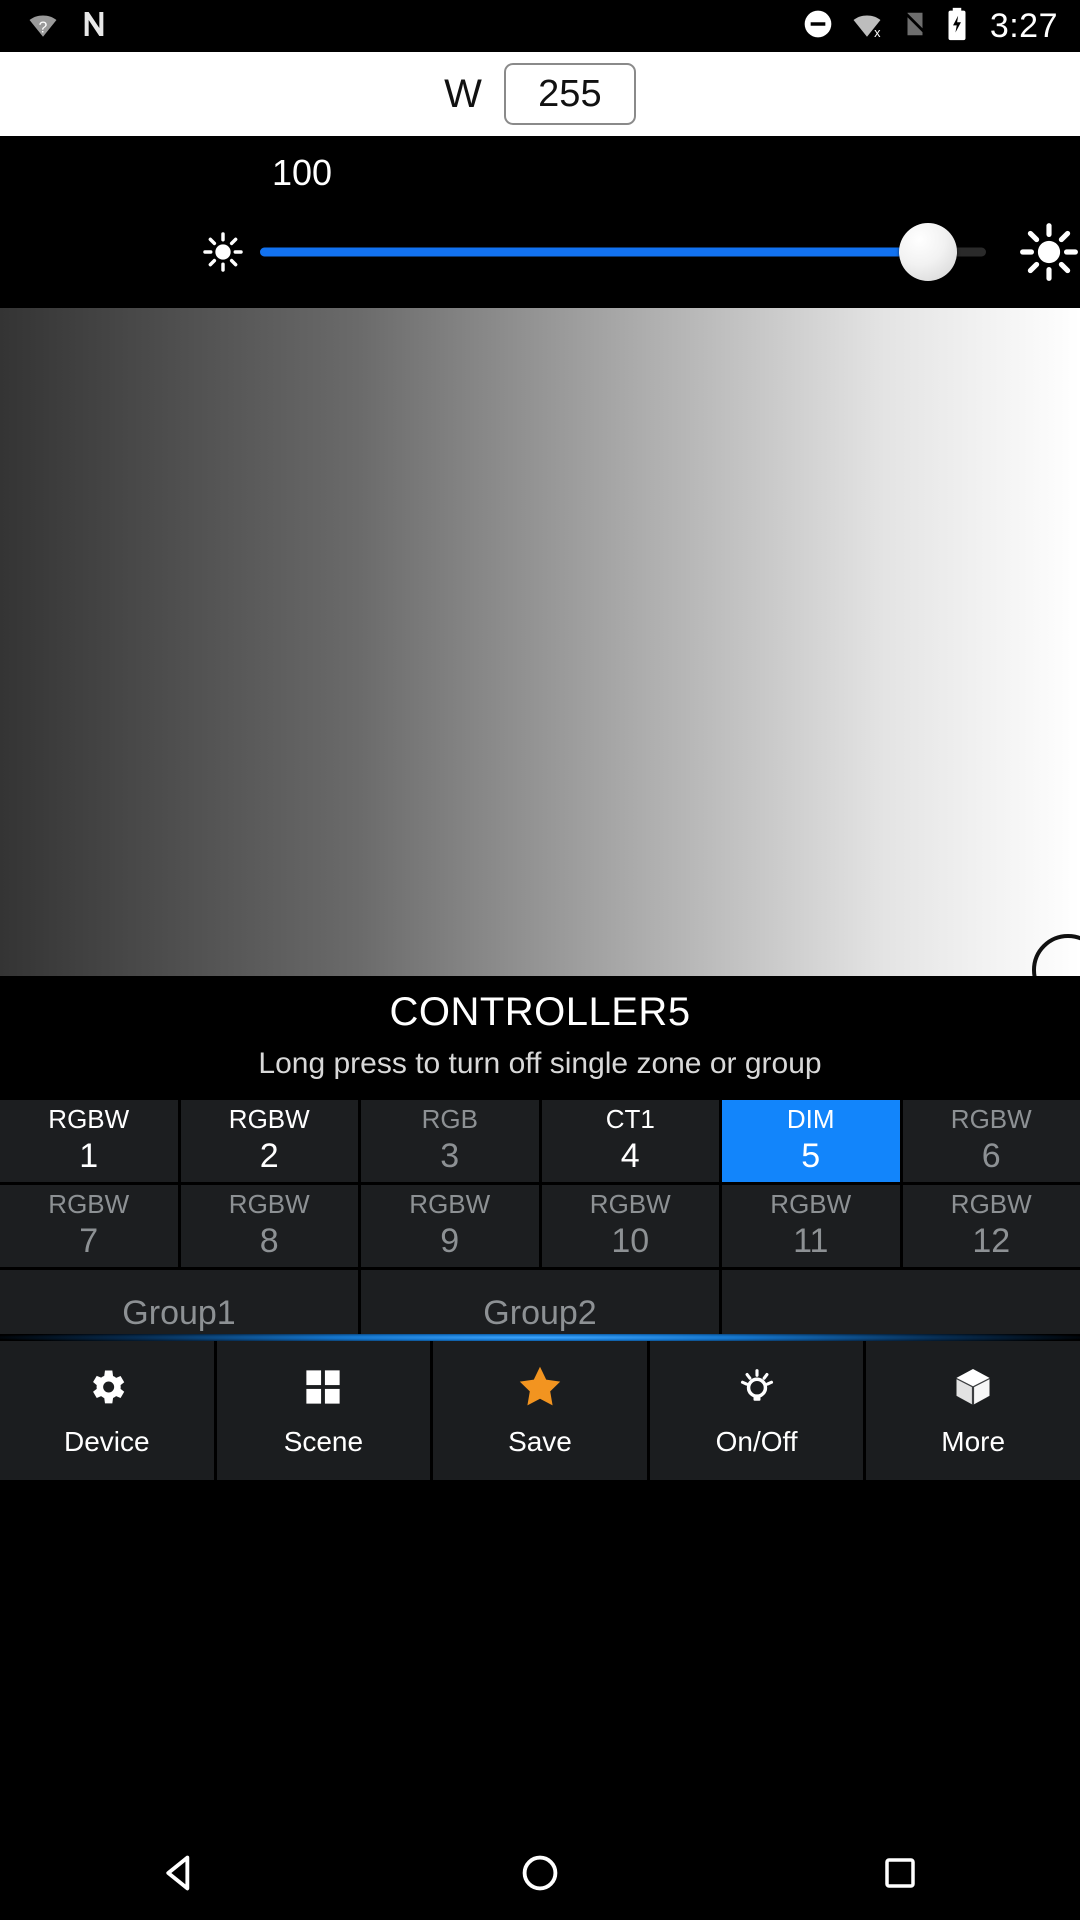  I want to click on zone-number-label: 11, so click(811, 1240).